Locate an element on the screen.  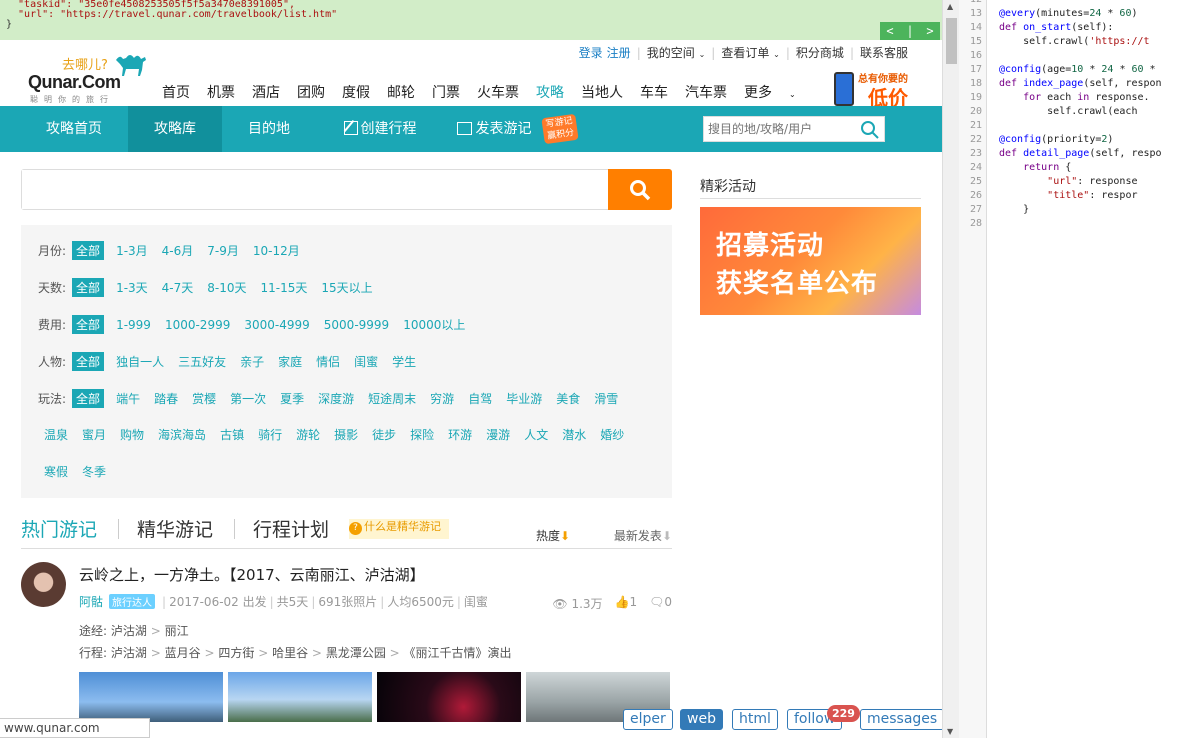
filter-option: 4-6月 is located at coordinates (178, 250).